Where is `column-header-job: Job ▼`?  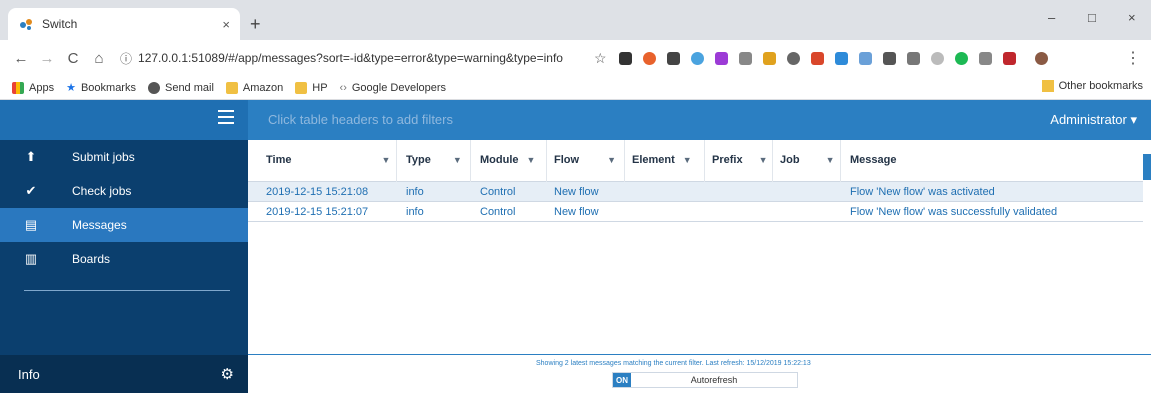 column-header-job: Job ▼ is located at coordinates (807, 160).